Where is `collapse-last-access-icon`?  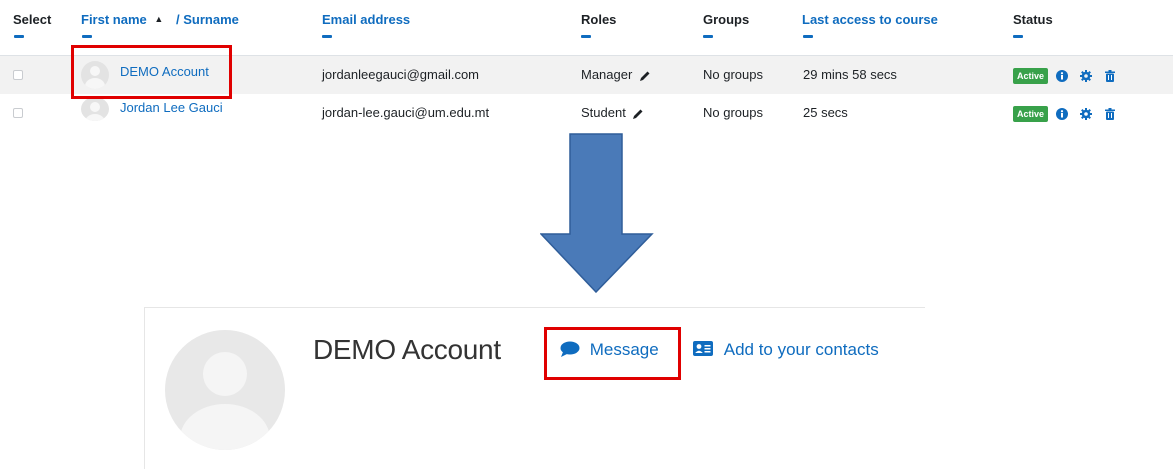
collapse-last-access-icon is located at coordinates (808, 36).